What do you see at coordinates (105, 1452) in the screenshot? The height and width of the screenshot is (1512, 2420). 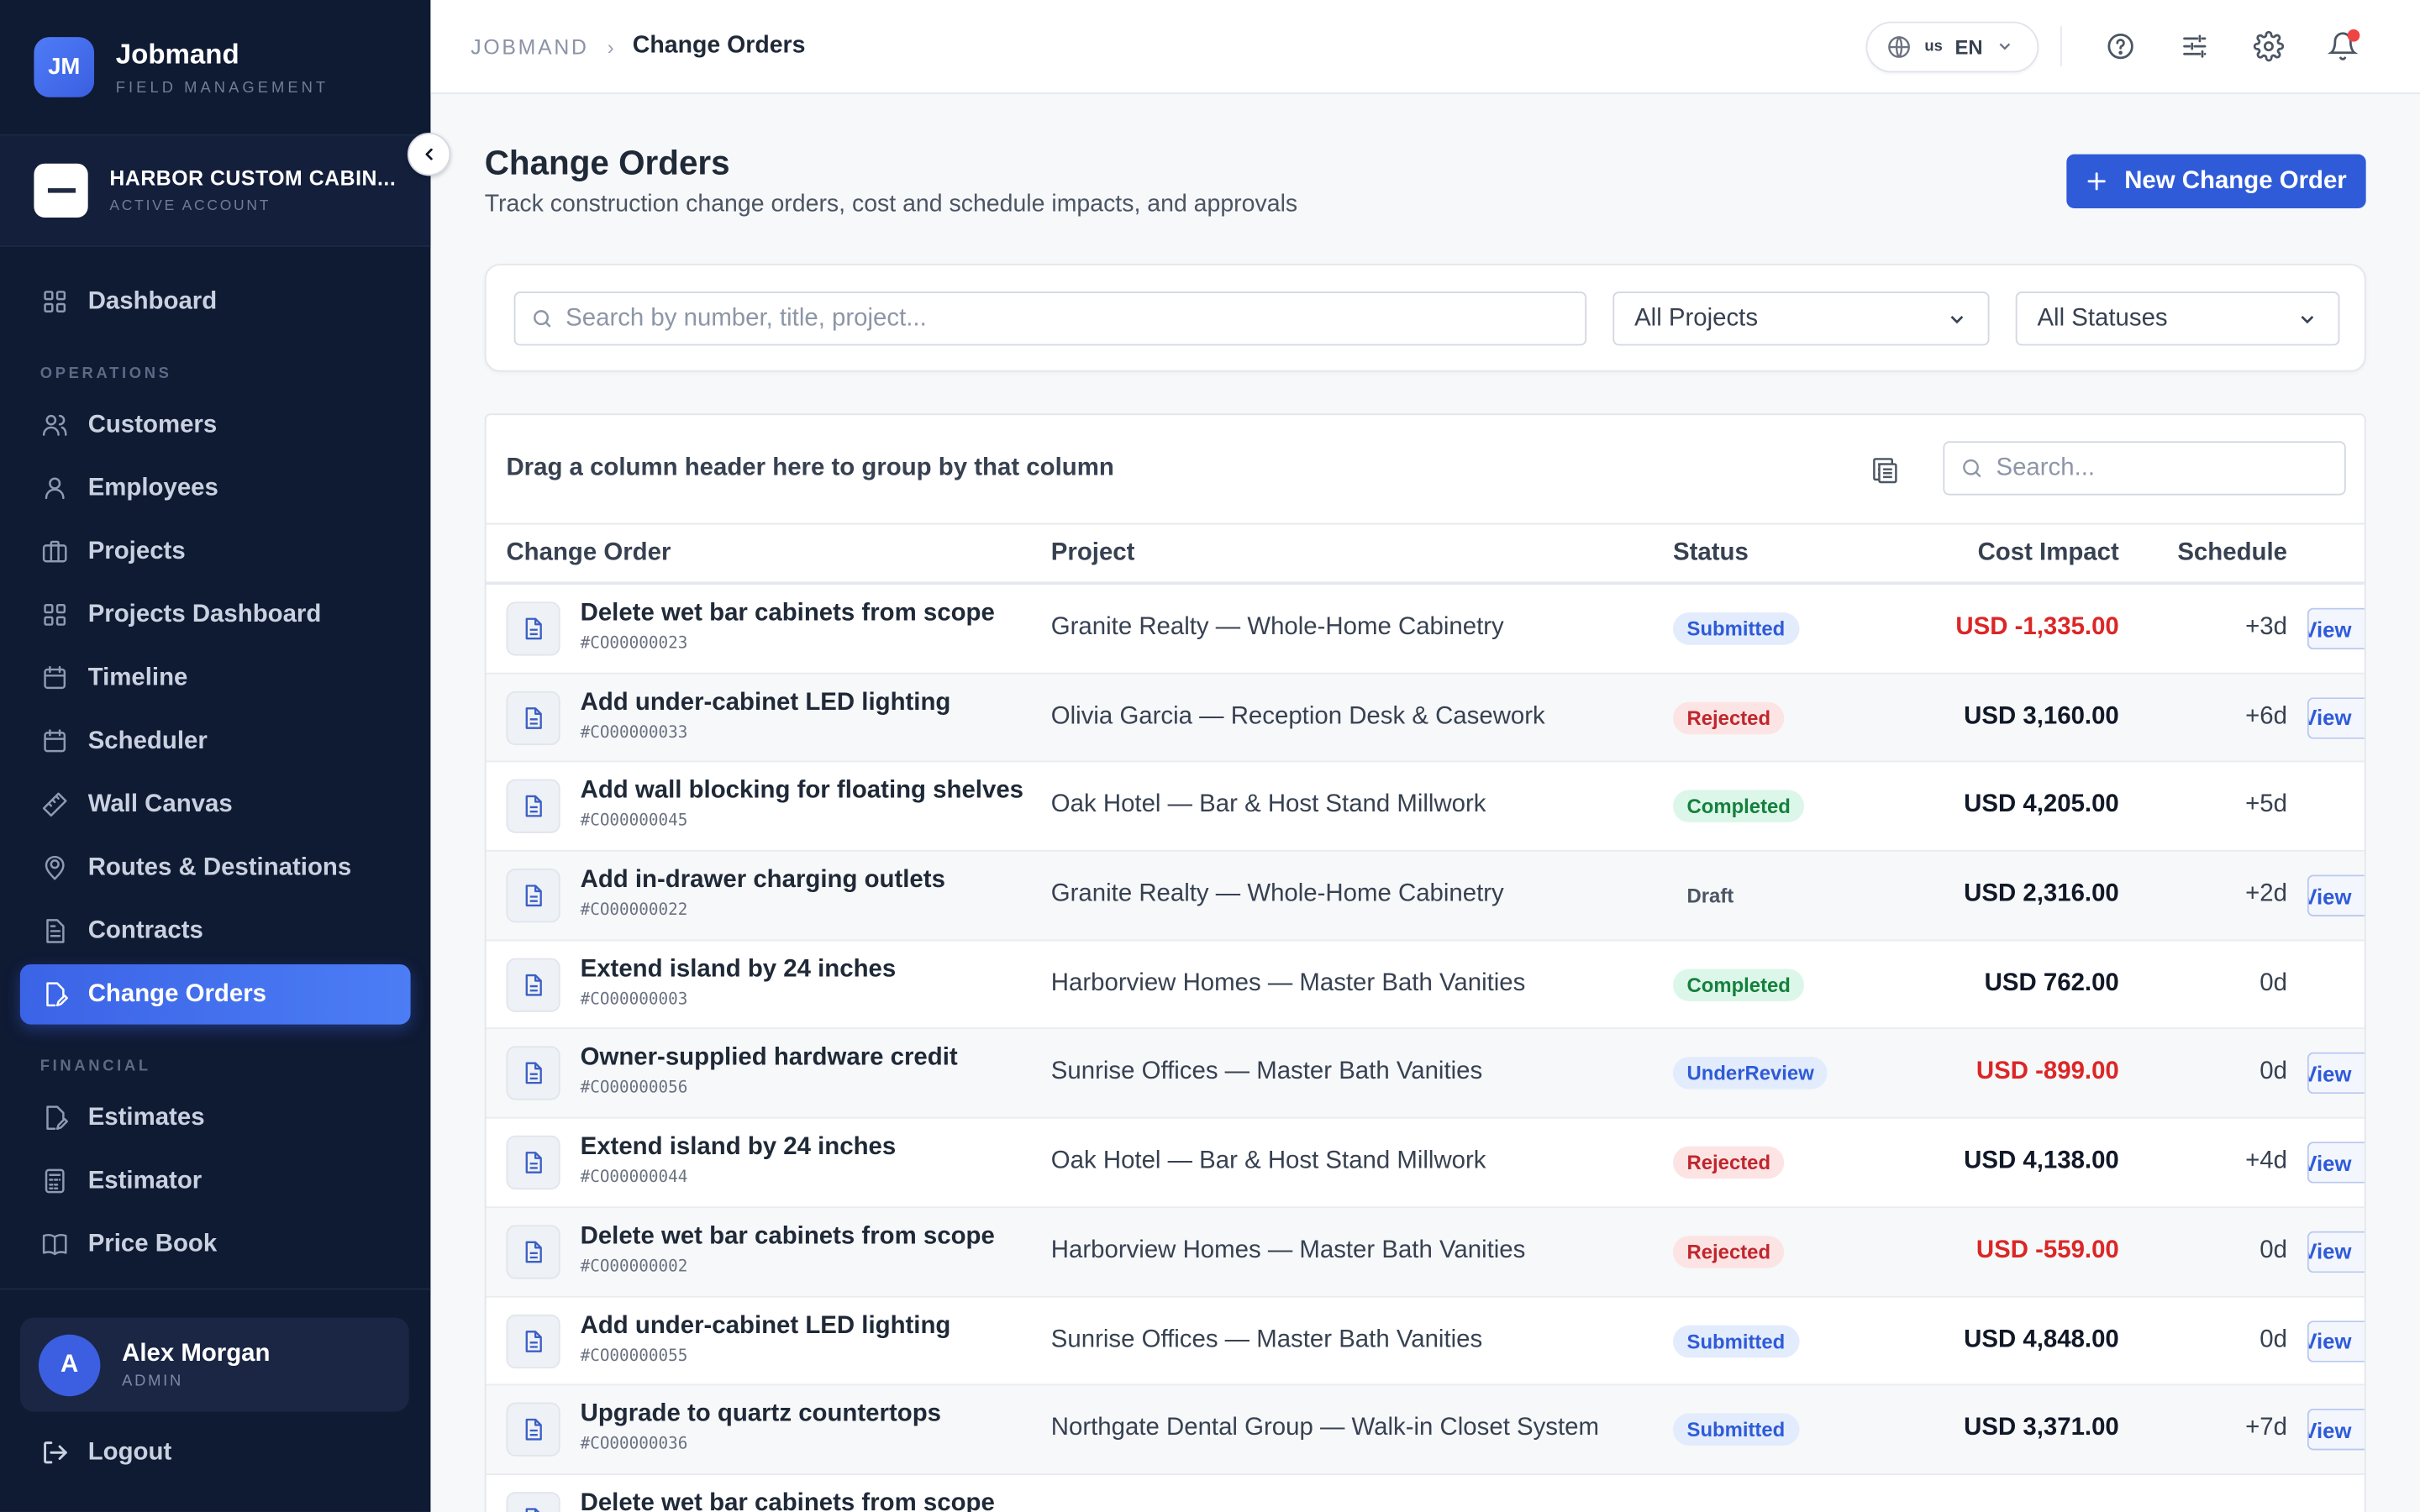 I see `logout-button: Logout` at bounding box center [105, 1452].